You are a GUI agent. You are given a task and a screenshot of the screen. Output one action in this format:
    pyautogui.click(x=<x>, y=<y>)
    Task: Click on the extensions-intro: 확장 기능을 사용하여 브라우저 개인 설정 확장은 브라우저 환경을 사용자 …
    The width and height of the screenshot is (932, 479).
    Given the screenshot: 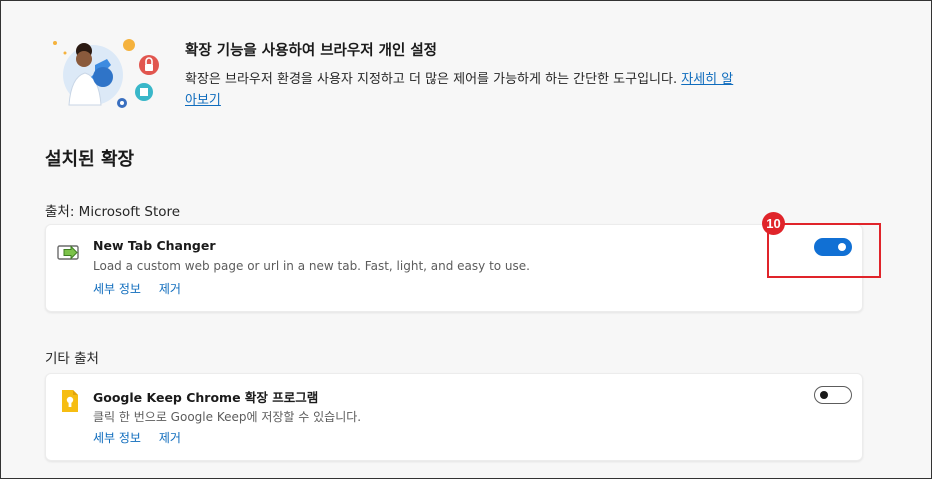 What is the action you would take?
    pyautogui.click(x=395, y=75)
    